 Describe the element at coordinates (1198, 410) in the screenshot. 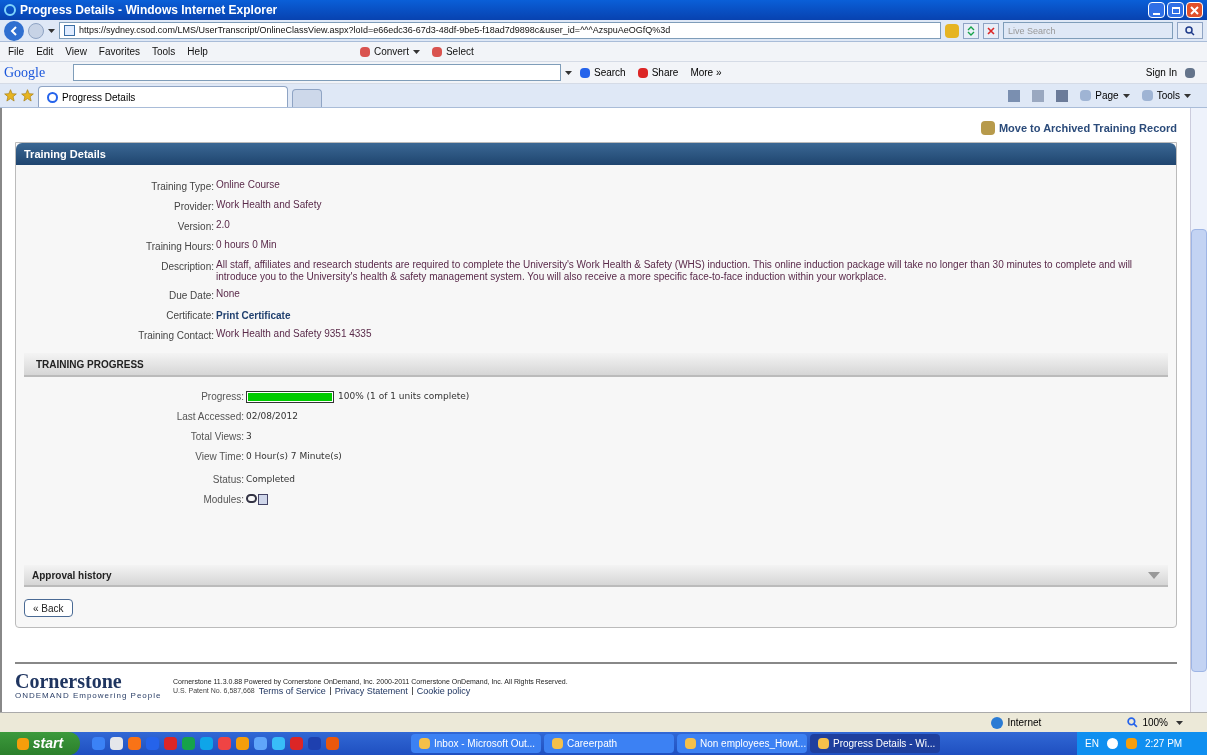

I see `scrollbar` at that location.